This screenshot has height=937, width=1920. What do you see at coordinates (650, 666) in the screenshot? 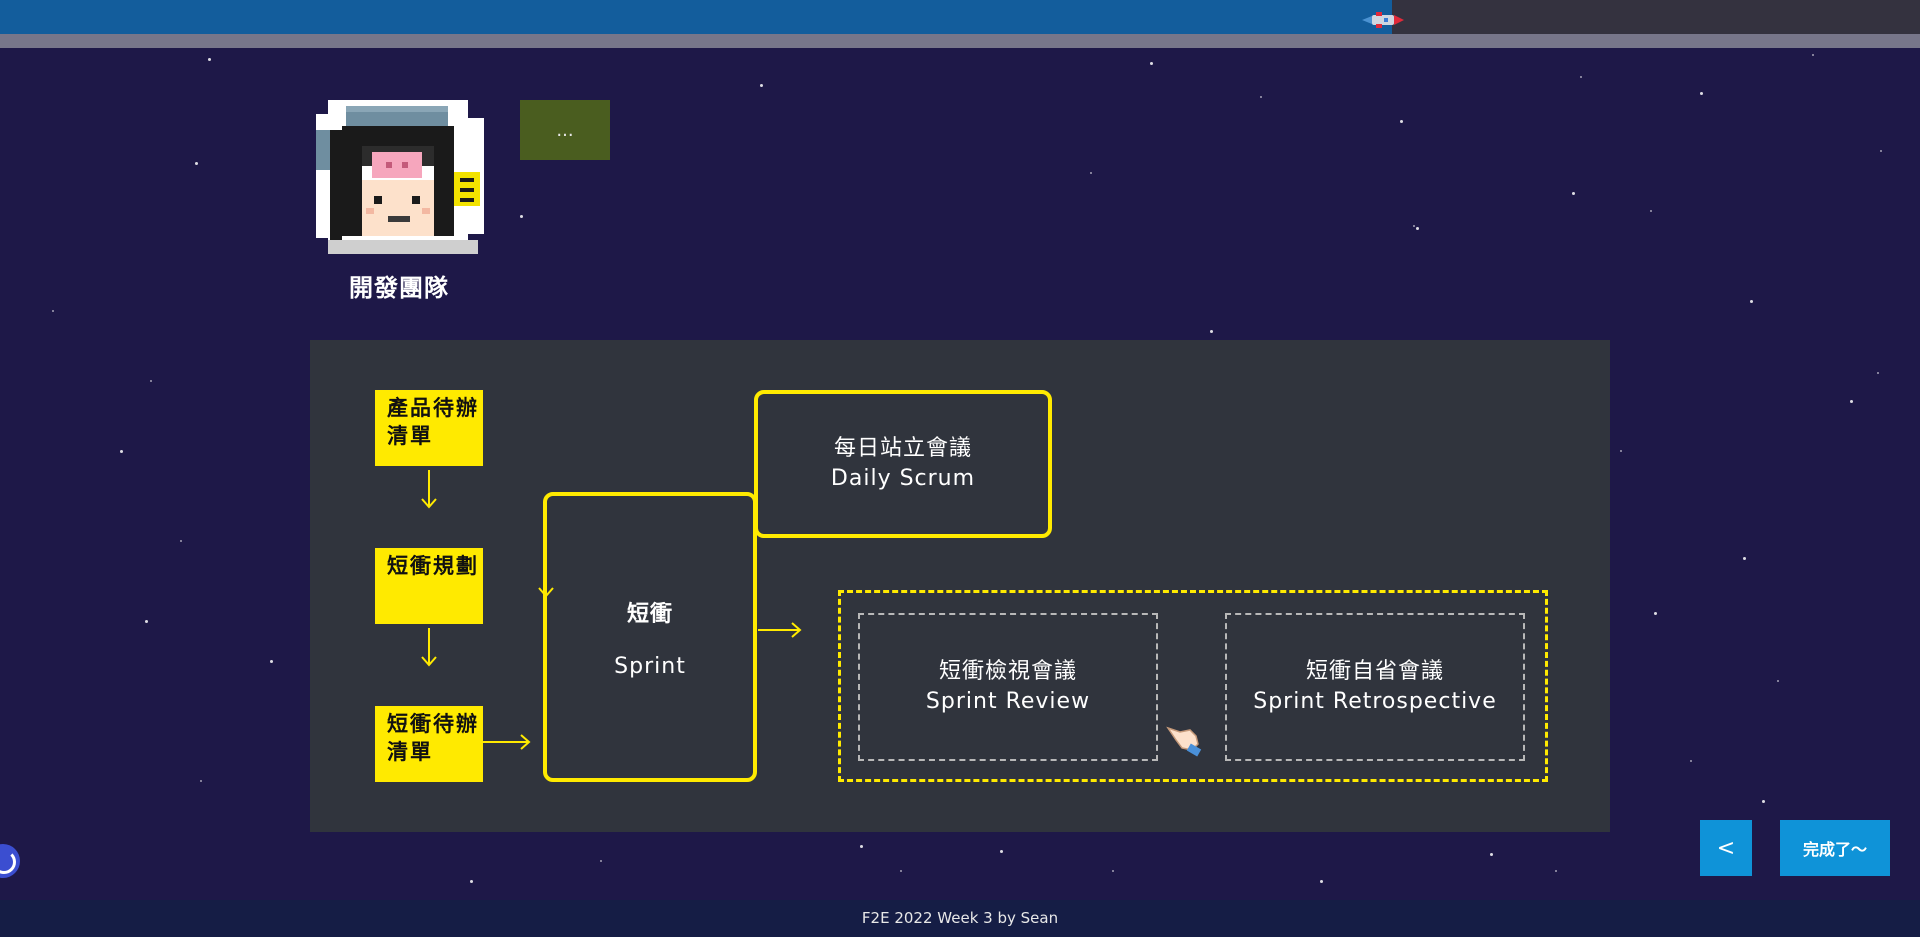
I see `sprint-title-en: Sprint` at bounding box center [650, 666].